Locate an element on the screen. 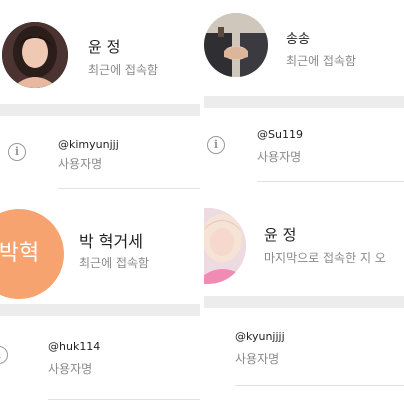 The width and height of the screenshot is (404, 404). avatar-initials: 박혁 is located at coordinates (32, 254).